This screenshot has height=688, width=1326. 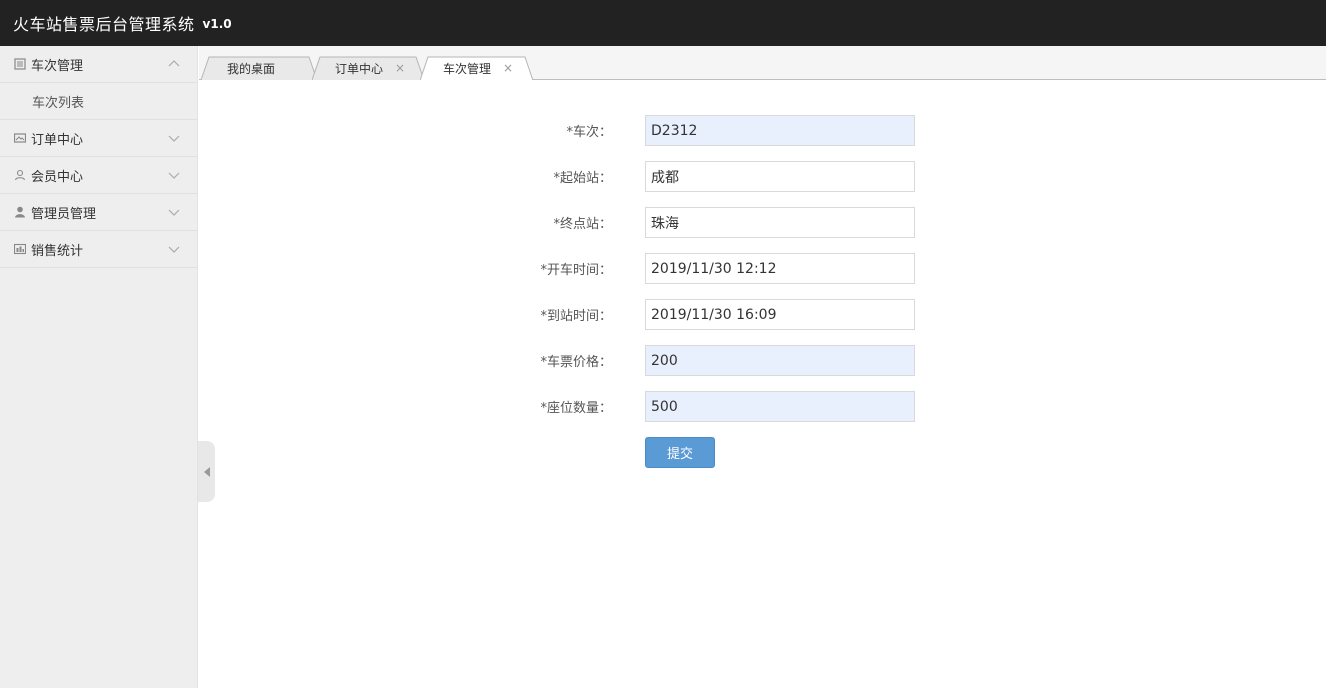 What do you see at coordinates (589, 132) in the screenshot?
I see `field-label-train-number: *车次：` at bounding box center [589, 132].